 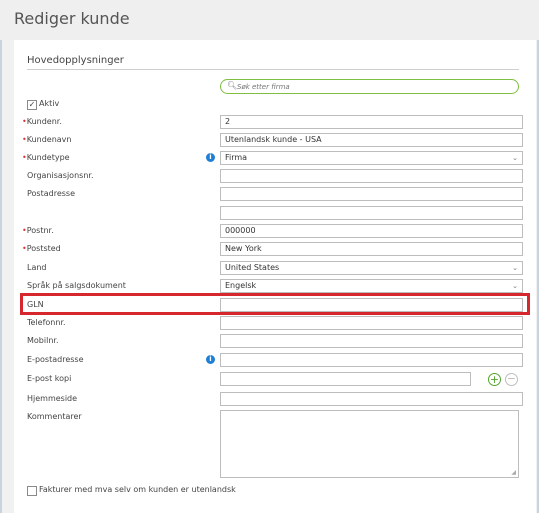 I want to click on aktiv-label: Aktiv, so click(x=49, y=103).